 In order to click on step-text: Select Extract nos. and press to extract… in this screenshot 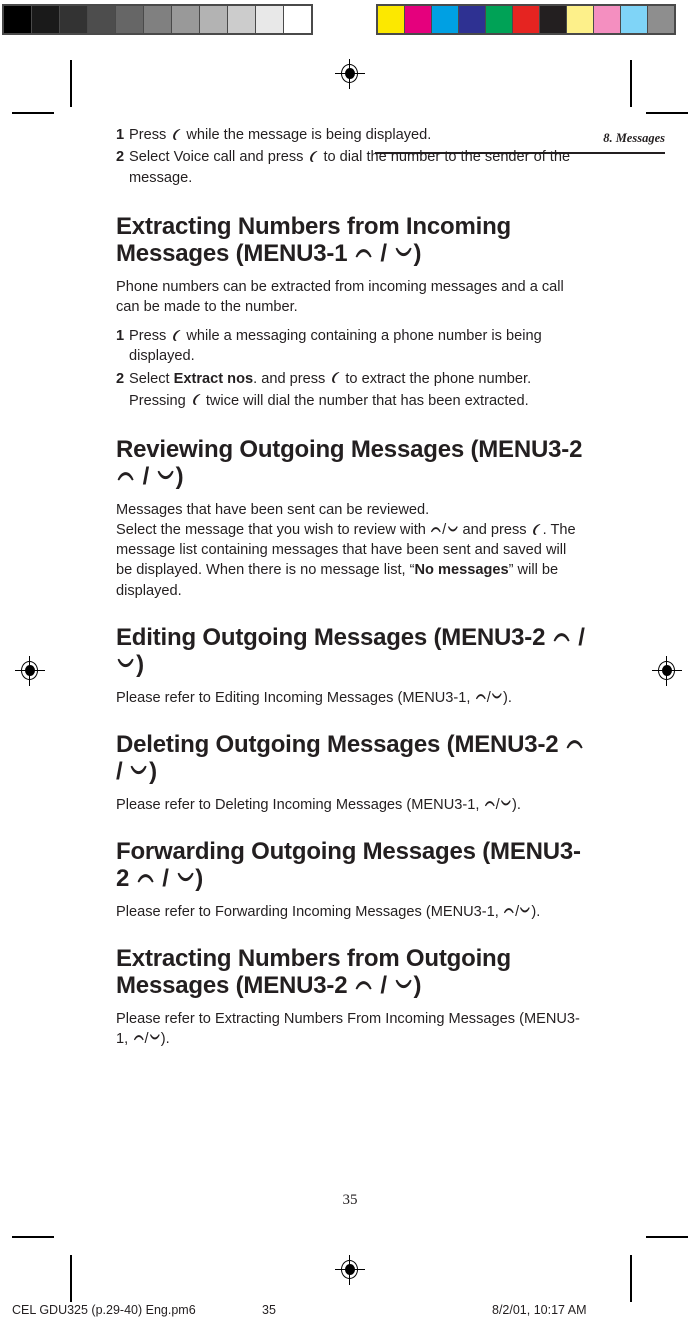, I will do `click(330, 378)`.